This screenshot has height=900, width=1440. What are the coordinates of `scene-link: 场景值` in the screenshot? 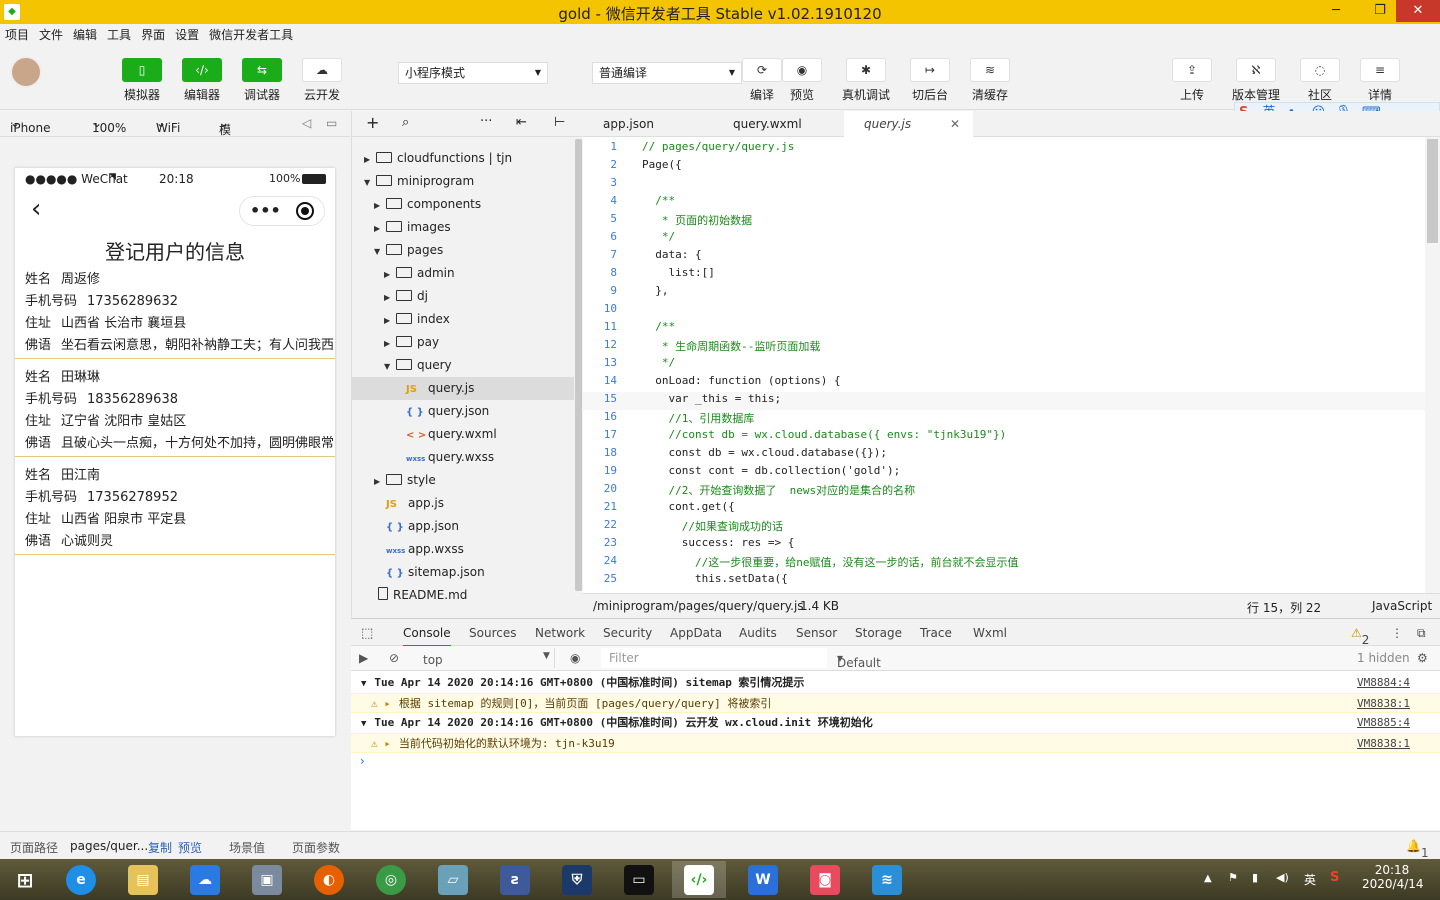 It's located at (247, 847).